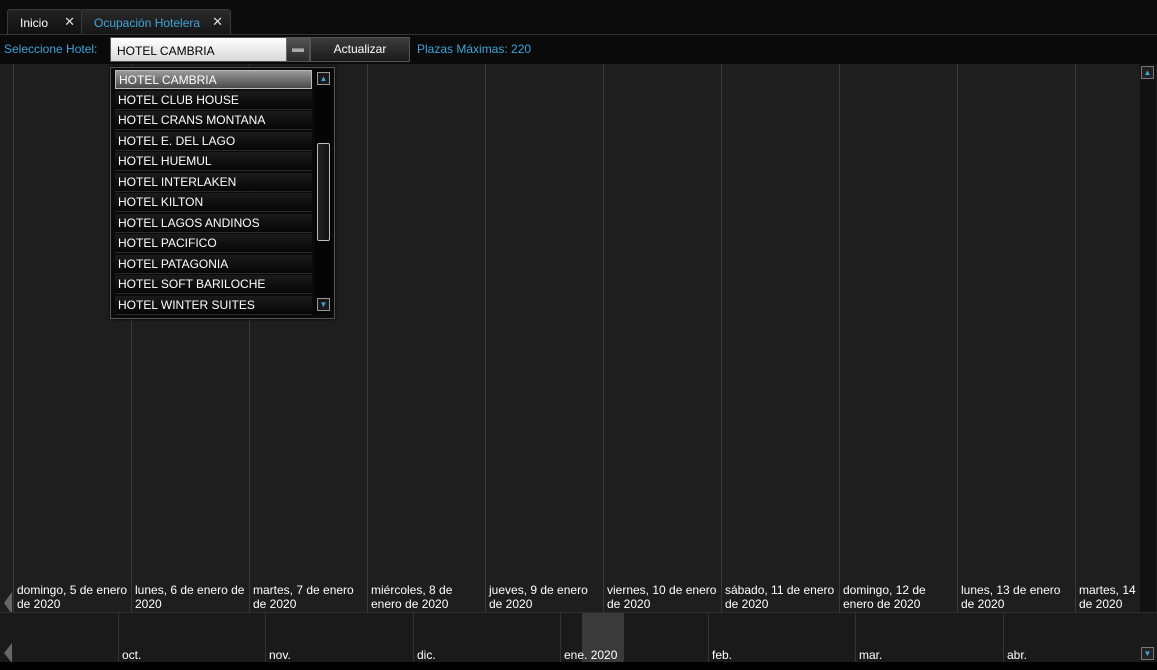 The width and height of the screenshot is (1157, 670). Describe the element at coordinates (51, 49) in the screenshot. I see `hotel-select-label: Seleccione Hotel:` at that location.